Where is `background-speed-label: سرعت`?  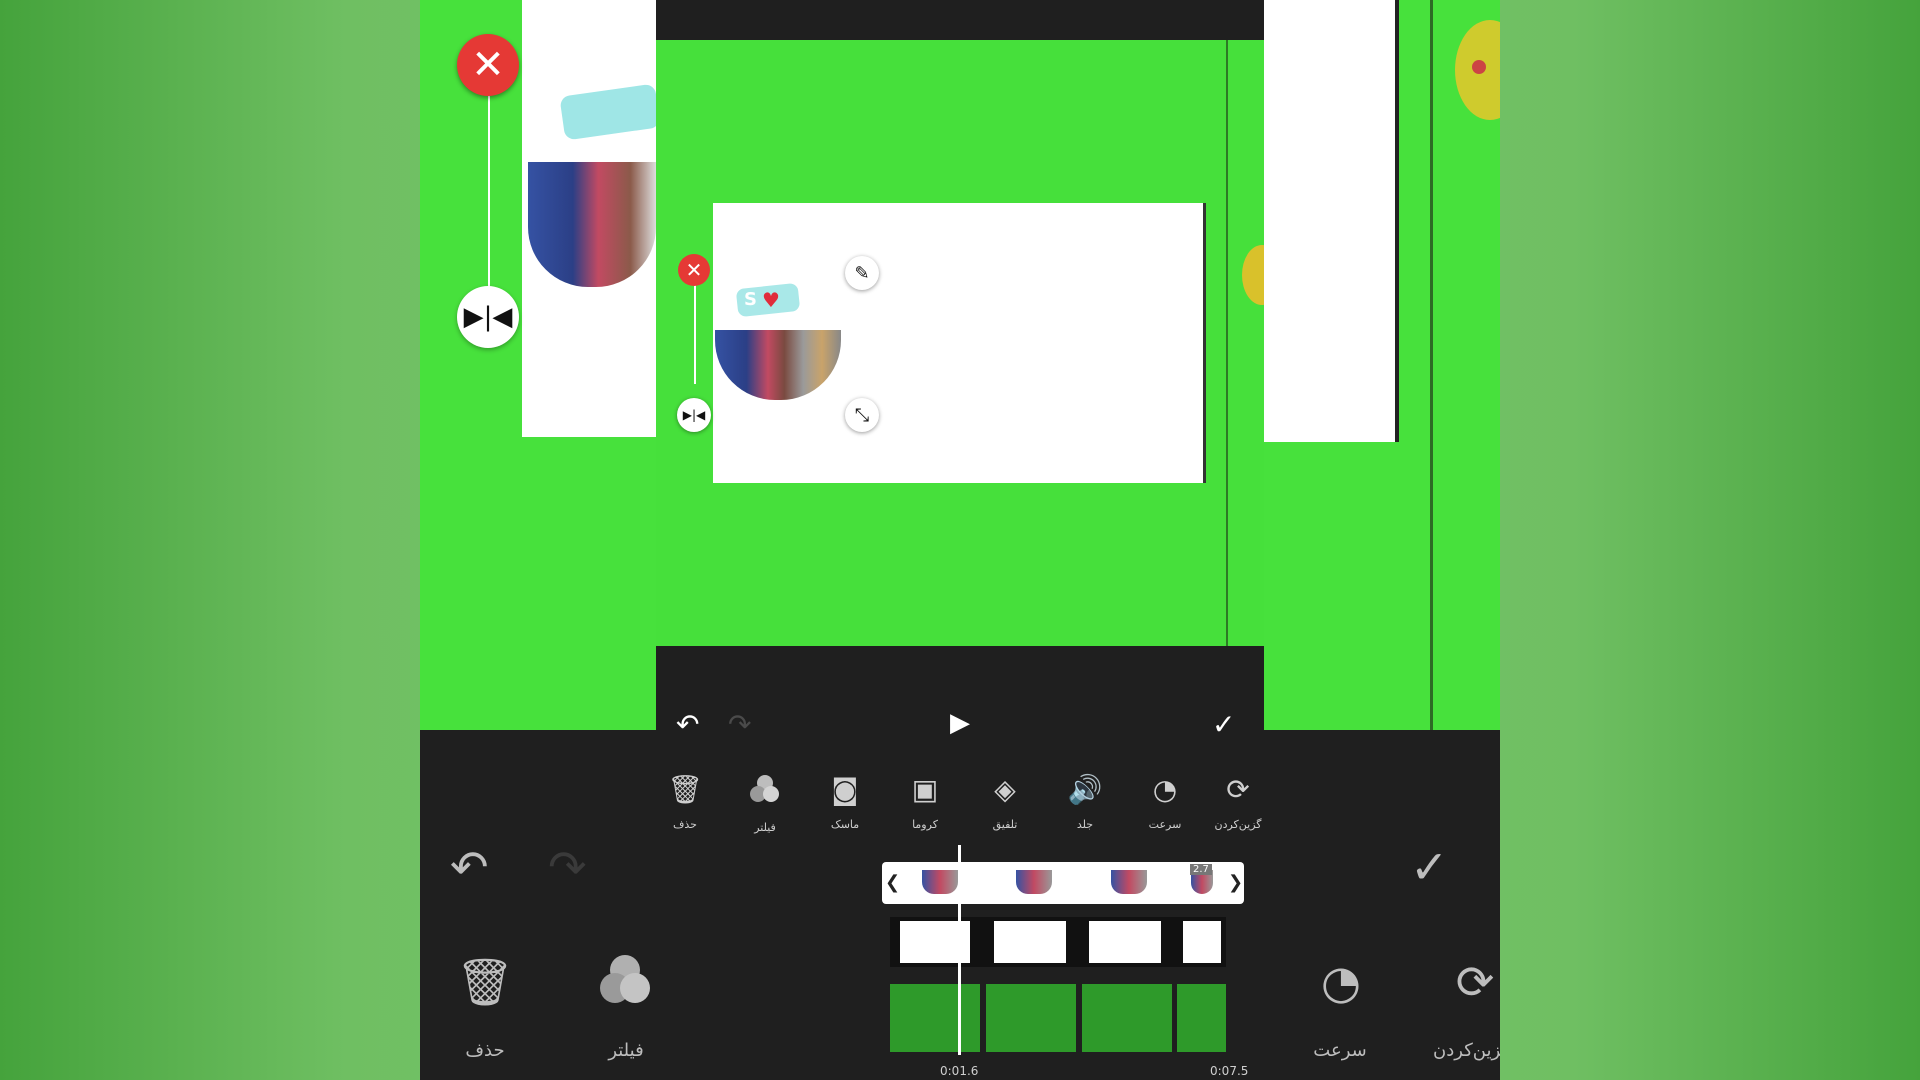
background-speed-label: سرعت is located at coordinates (1340, 1050).